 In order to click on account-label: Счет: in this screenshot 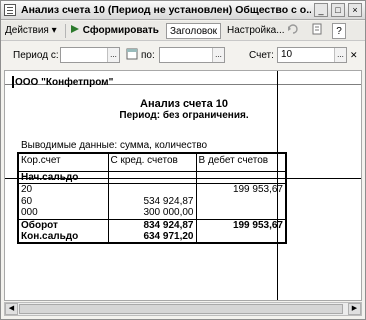, I will do `click(261, 55)`.